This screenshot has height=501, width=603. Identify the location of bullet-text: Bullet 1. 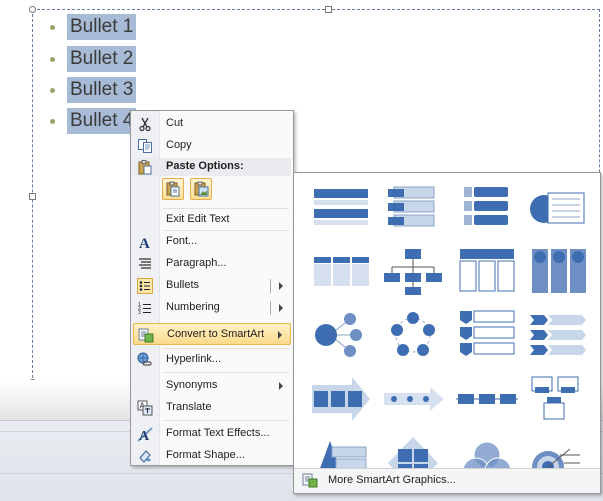
(102, 27).